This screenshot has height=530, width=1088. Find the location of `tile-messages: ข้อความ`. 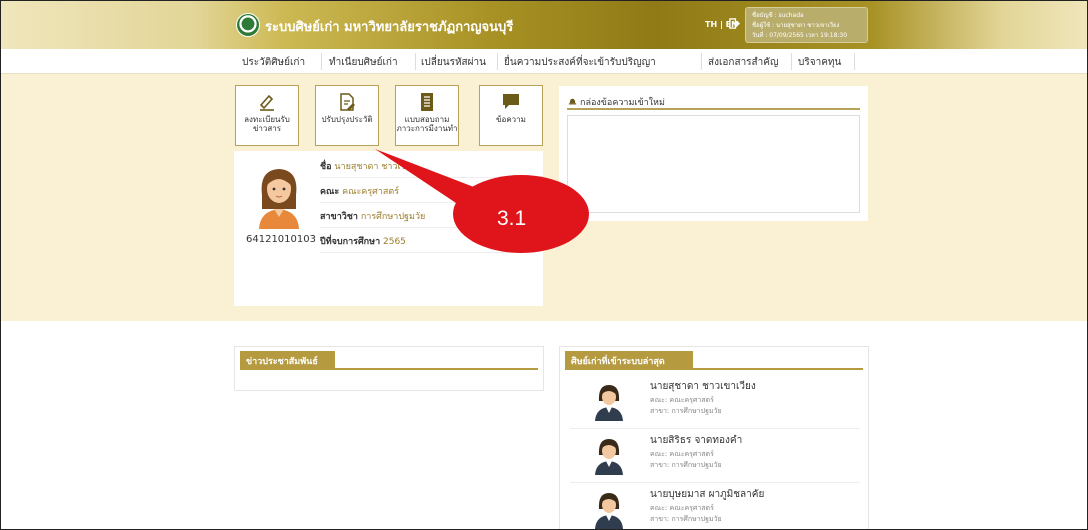

tile-messages: ข้อความ is located at coordinates (511, 115).